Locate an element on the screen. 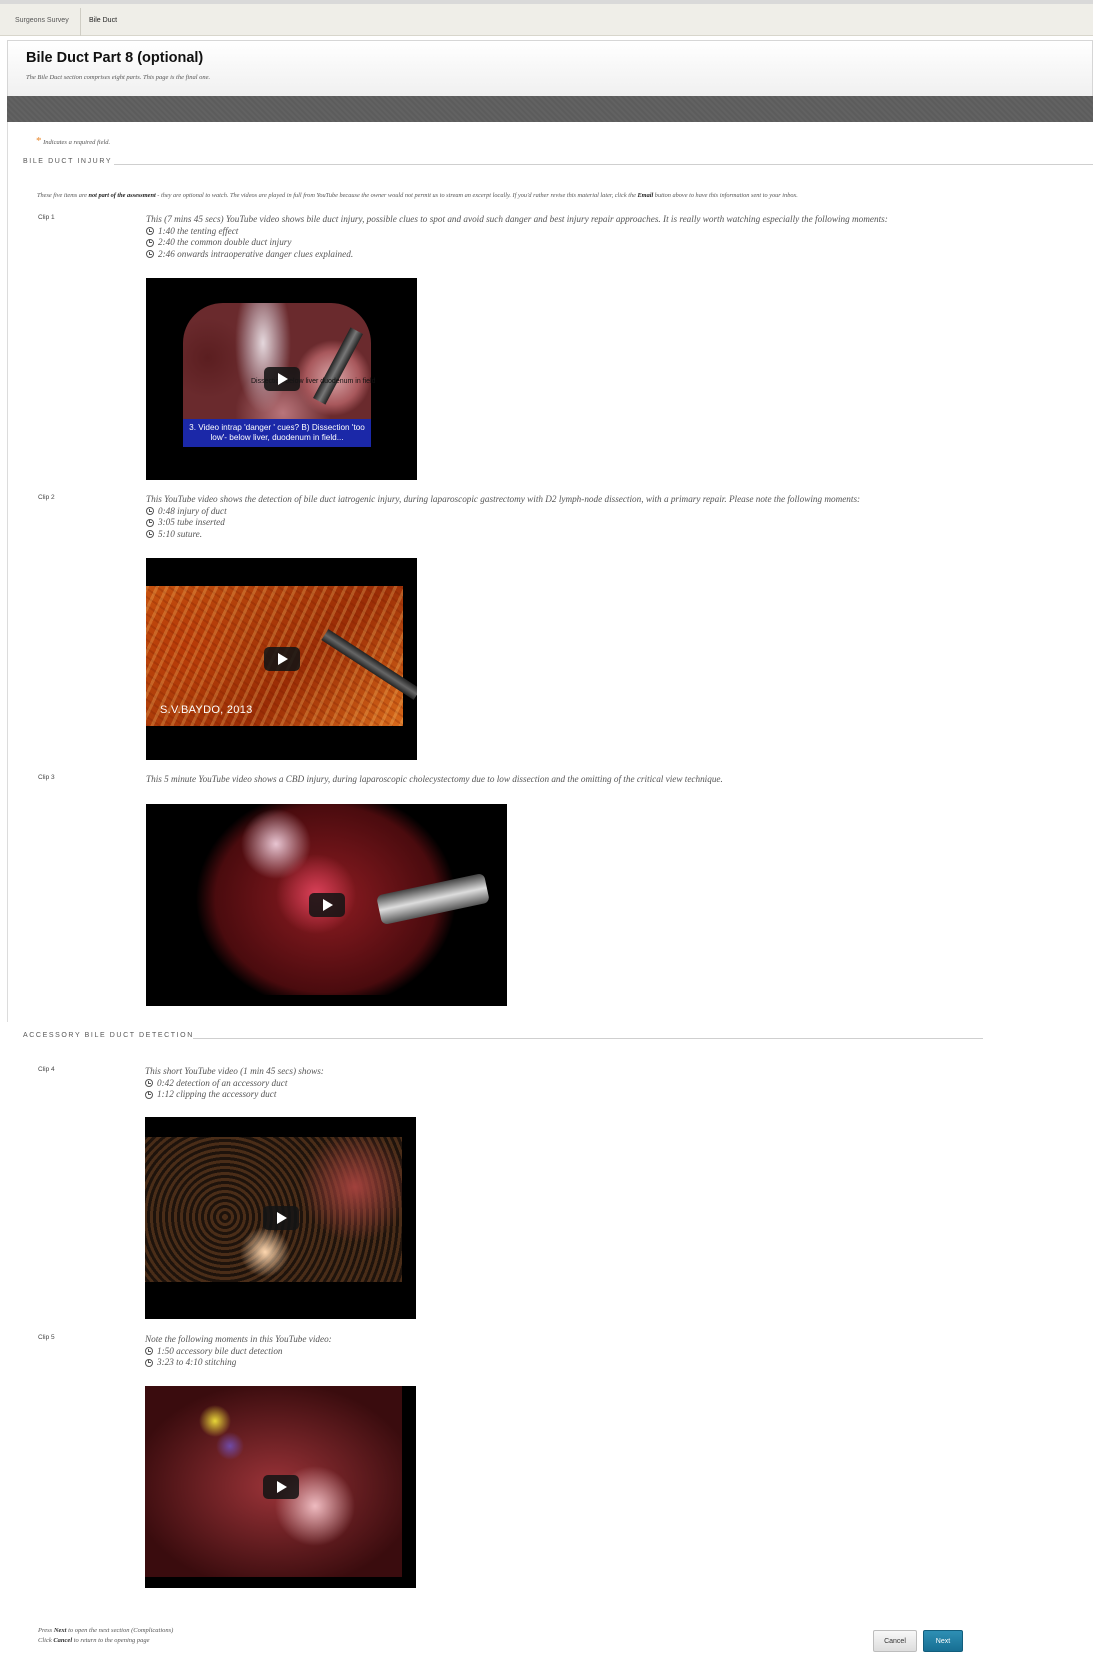  clip-4-label: Clip 4 is located at coordinates (46, 1069).